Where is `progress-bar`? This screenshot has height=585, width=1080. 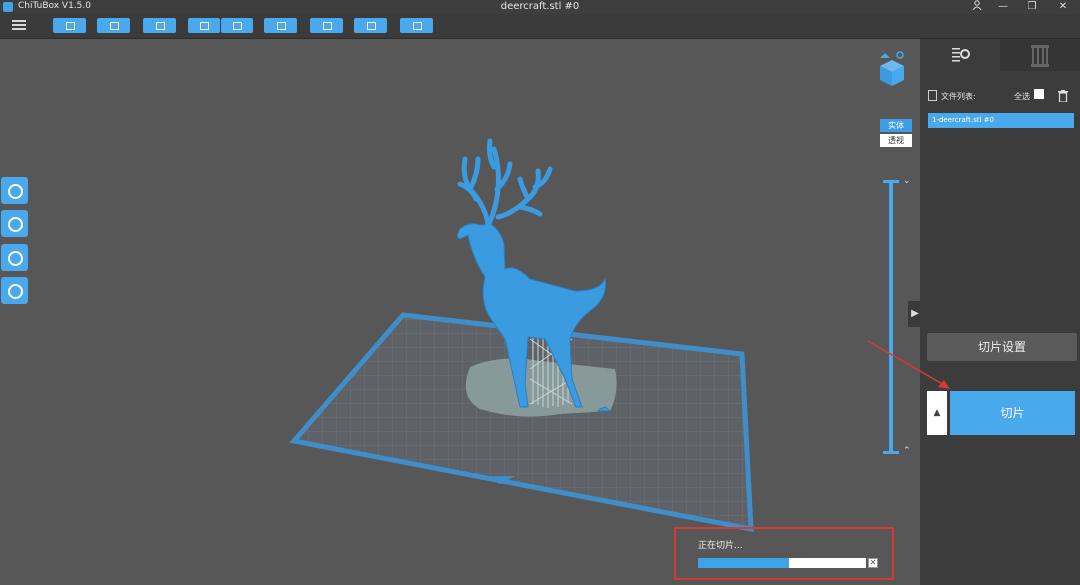
progress-bar is located at coordinates (782, 563).